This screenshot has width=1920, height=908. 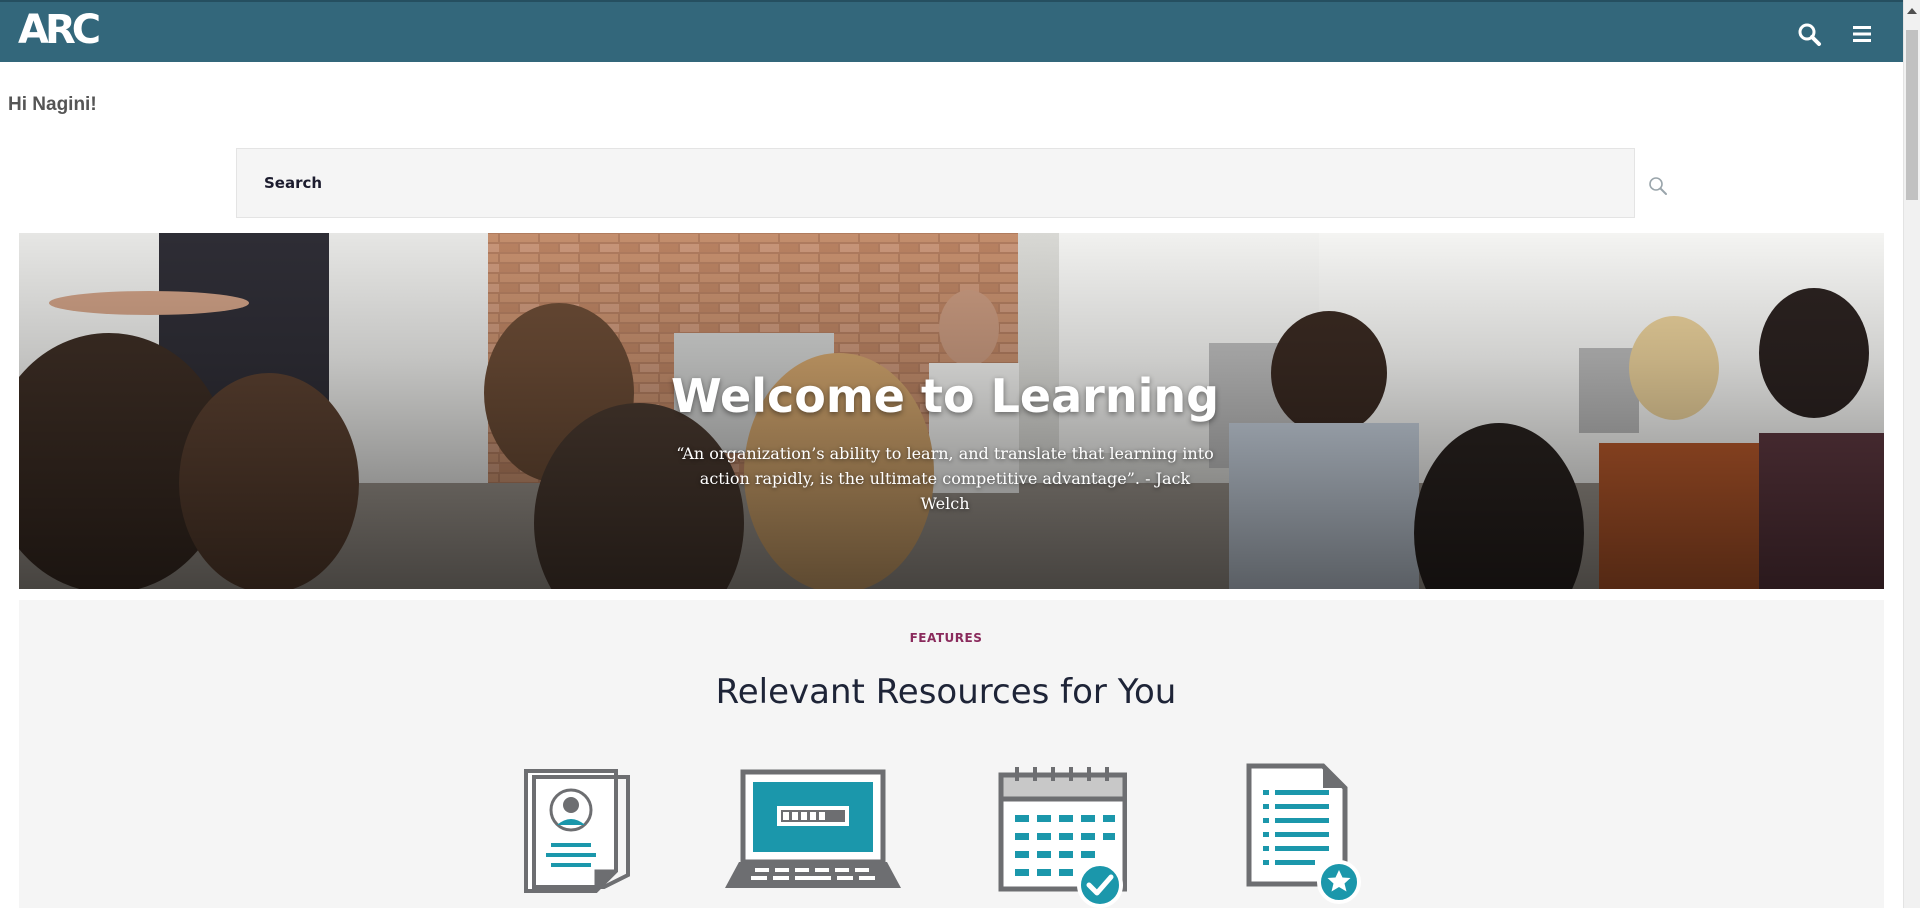 I want to click on arc-logo: ARC, so click(x=59, y=30).